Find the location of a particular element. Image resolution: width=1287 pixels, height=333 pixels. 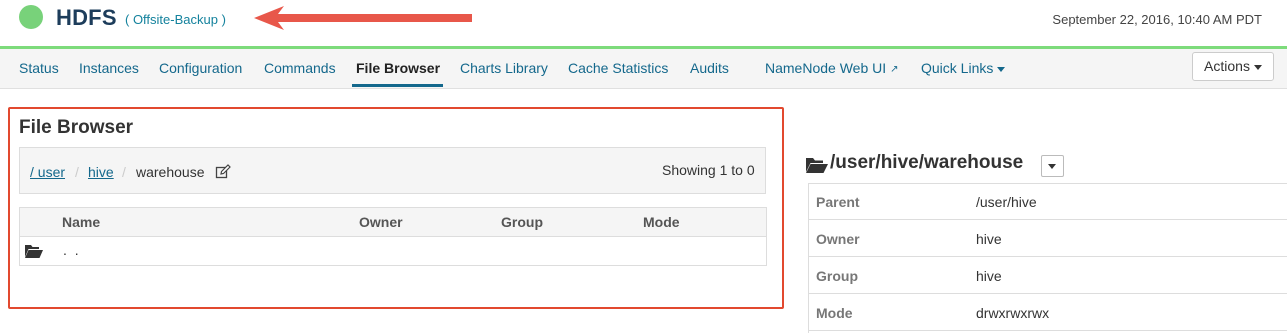

tab-instances: Instances is located at coordinates (109, 68).